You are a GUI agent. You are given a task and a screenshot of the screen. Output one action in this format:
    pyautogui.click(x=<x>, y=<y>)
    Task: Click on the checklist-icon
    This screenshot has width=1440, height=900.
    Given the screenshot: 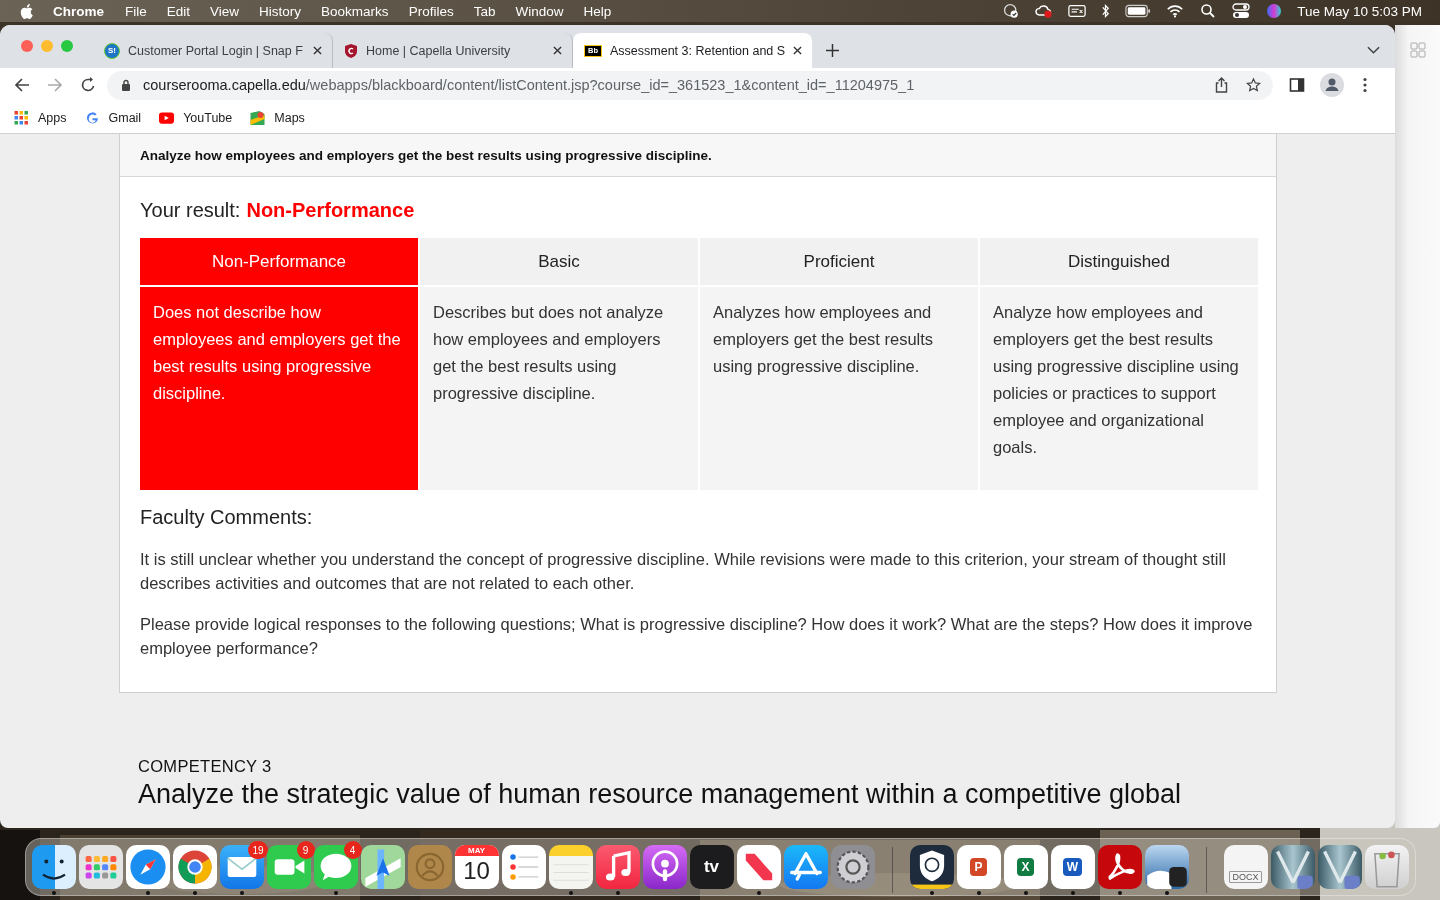 What is the action you would take?
    pyautogui.click(x=523, y=867)
    